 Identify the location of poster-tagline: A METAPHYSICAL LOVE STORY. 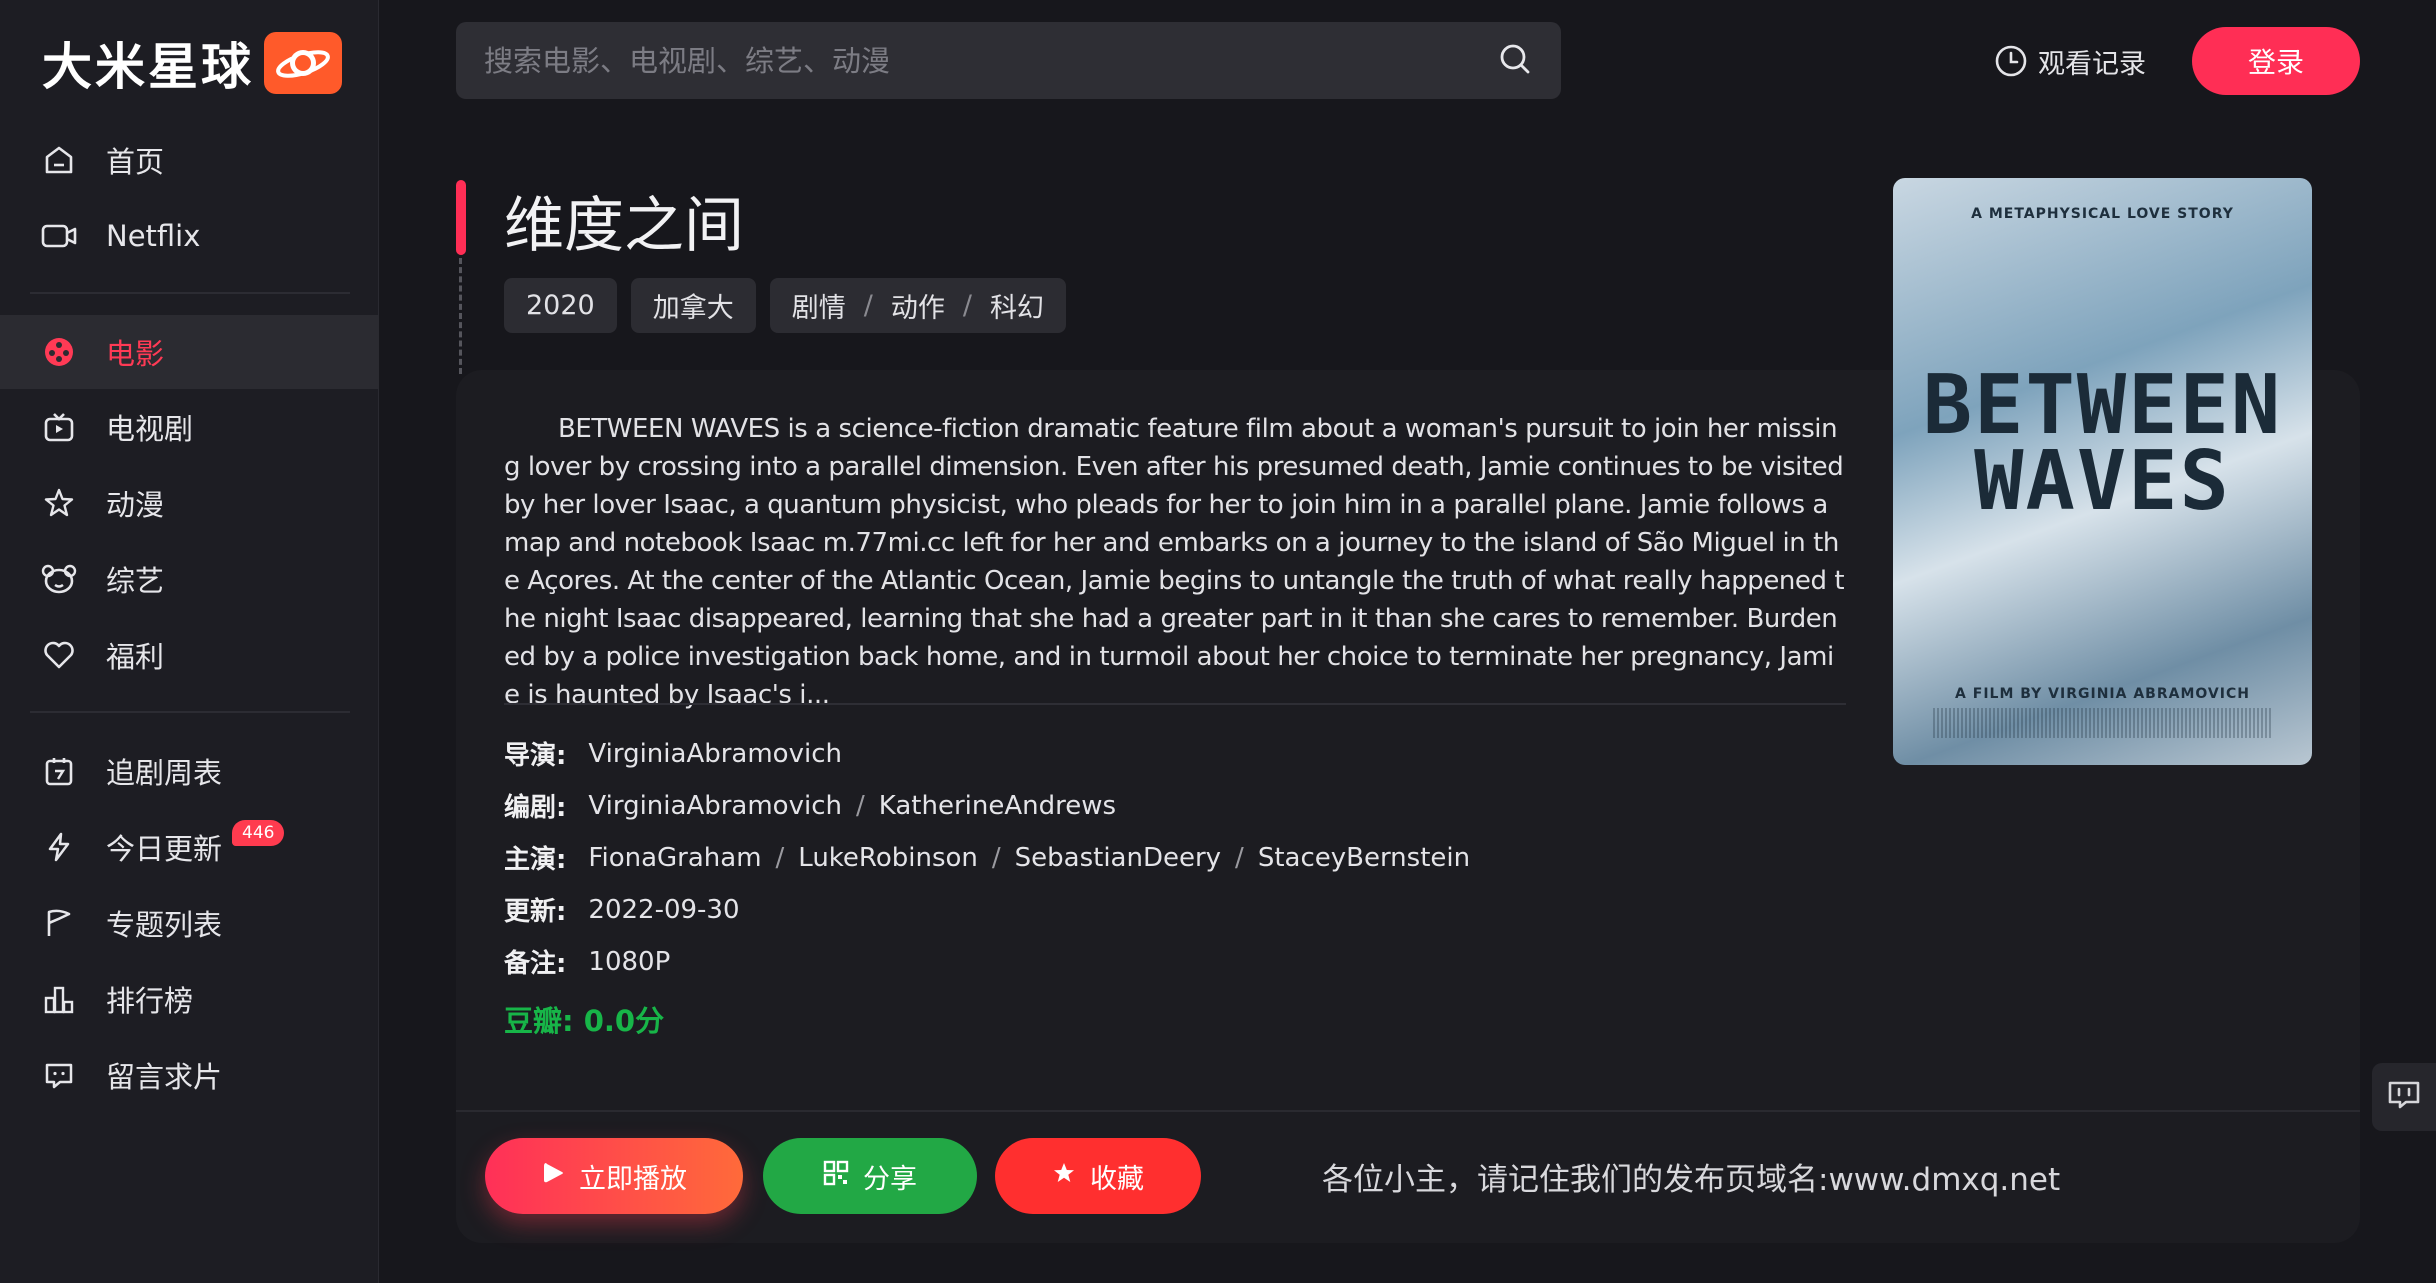
(2102, 214).